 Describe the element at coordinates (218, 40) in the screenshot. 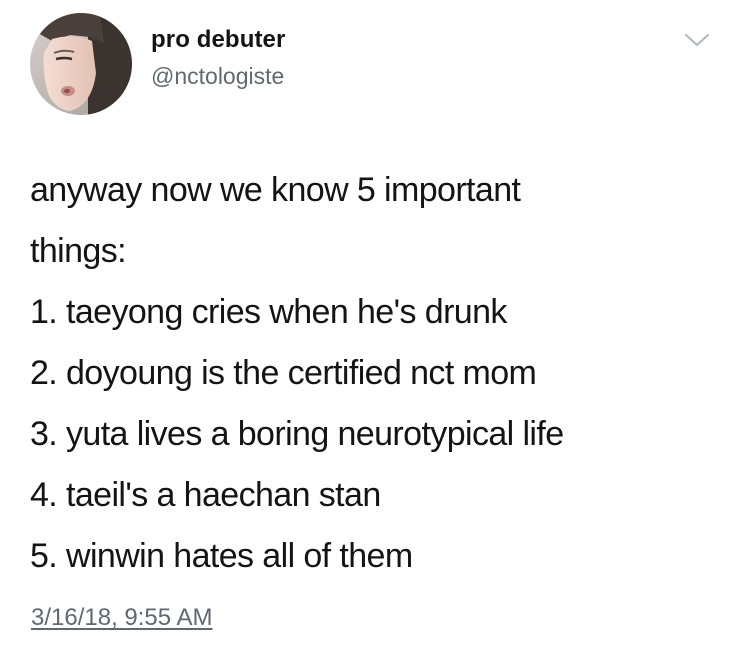

I see `author-display-name: pro debuter` at that location.